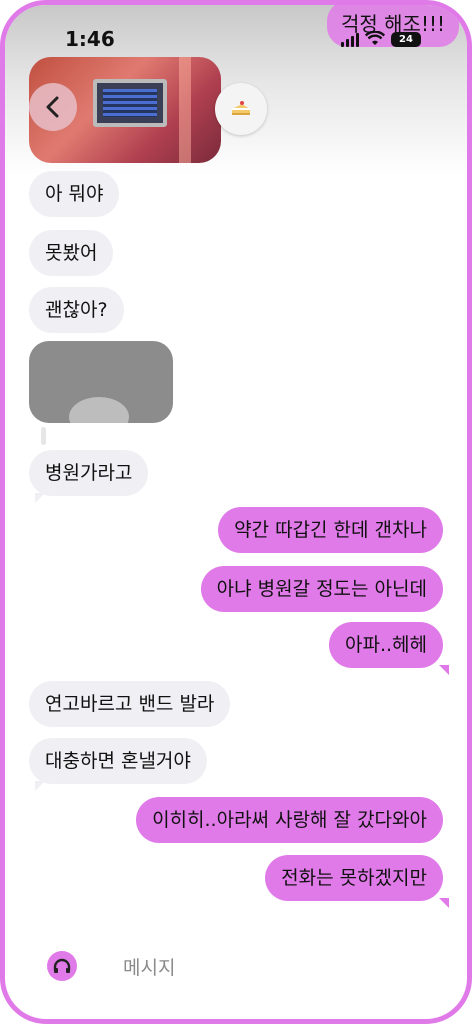 Image resolution: width=472 pixels, height=1024 pixels. I want to click on back-button, so click(53, 107).